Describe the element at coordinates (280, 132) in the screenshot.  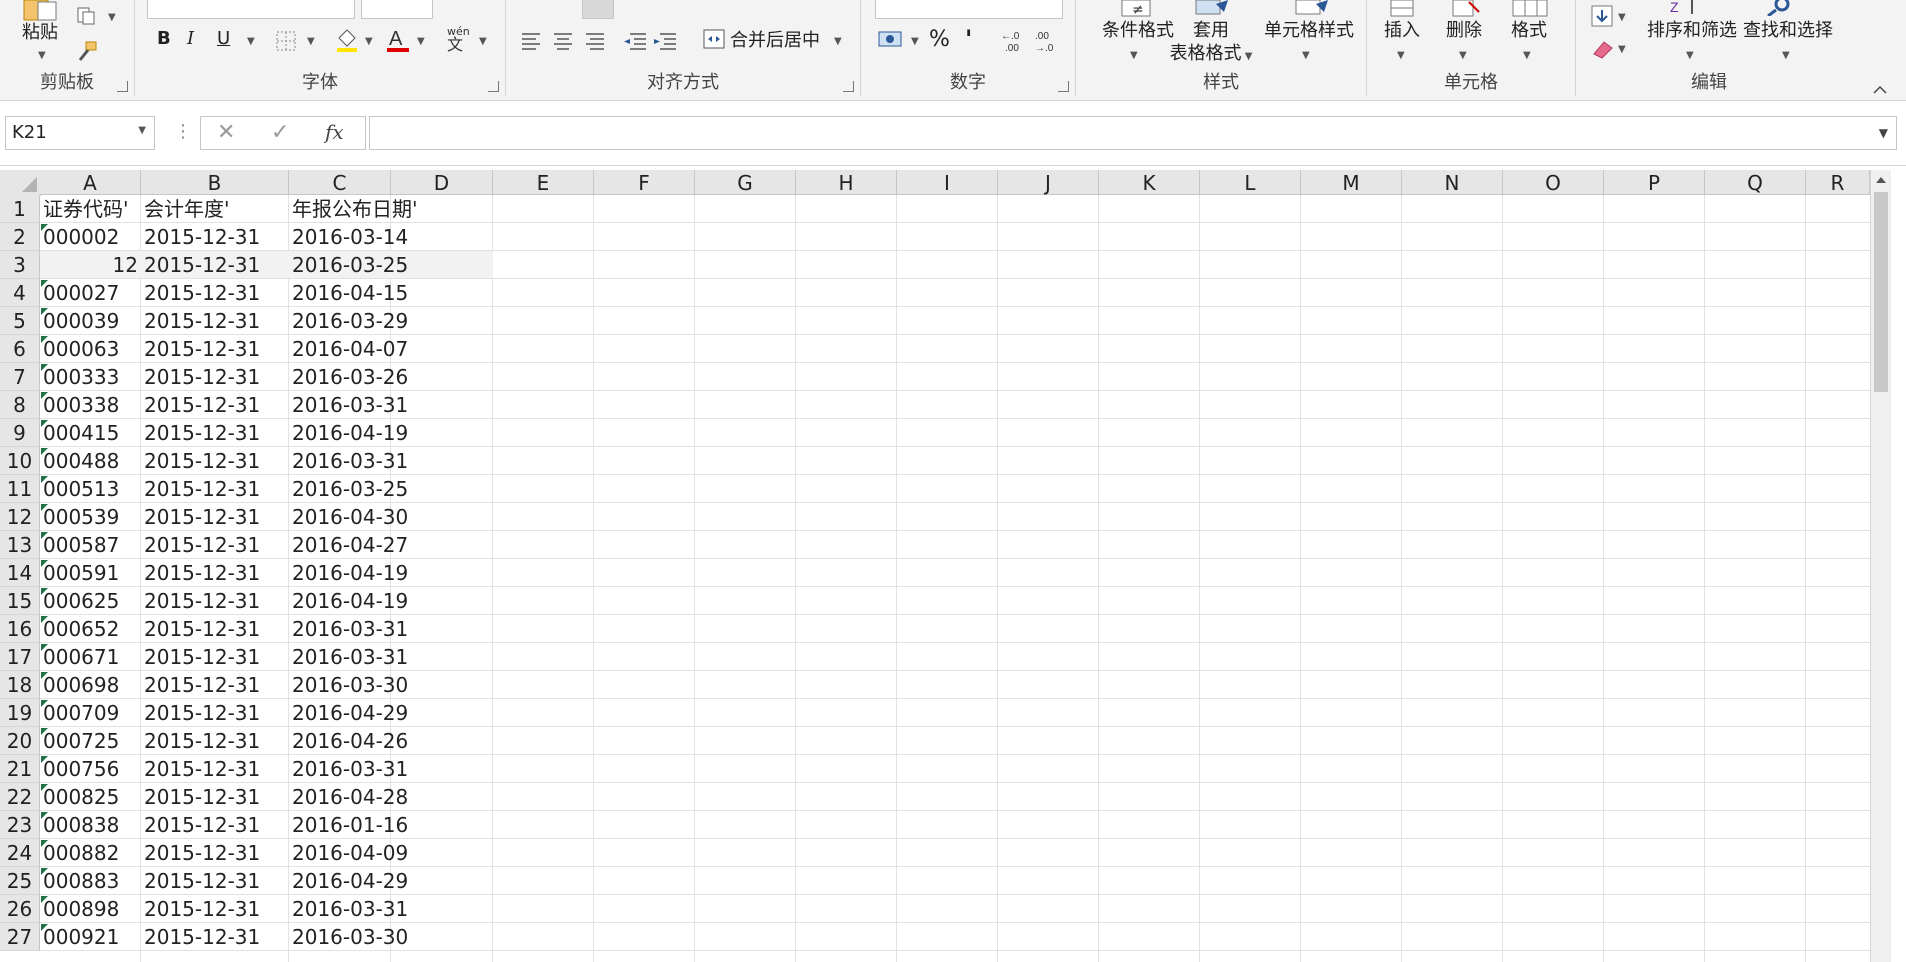
I see `confirm-entry-icon: ✓` at that location.